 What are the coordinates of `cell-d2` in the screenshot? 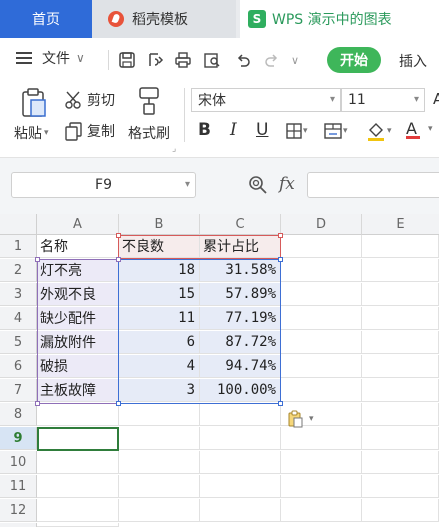 It's located at (321, 270).